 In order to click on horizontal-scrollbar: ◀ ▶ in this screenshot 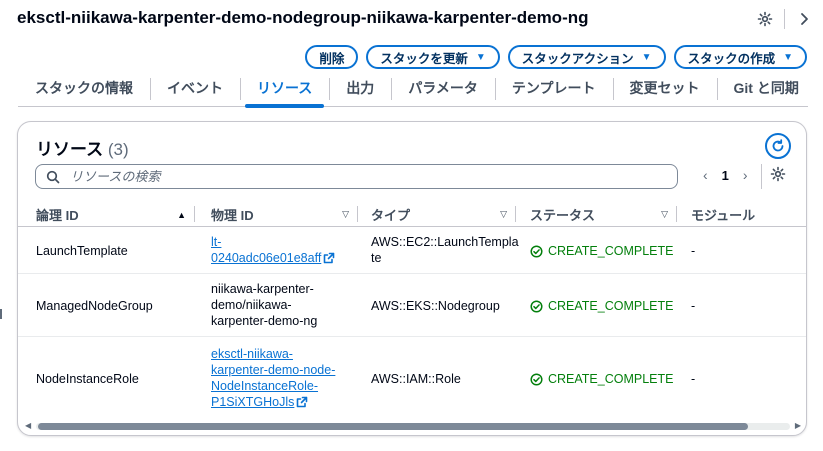, I will do `click(413, 426)`.